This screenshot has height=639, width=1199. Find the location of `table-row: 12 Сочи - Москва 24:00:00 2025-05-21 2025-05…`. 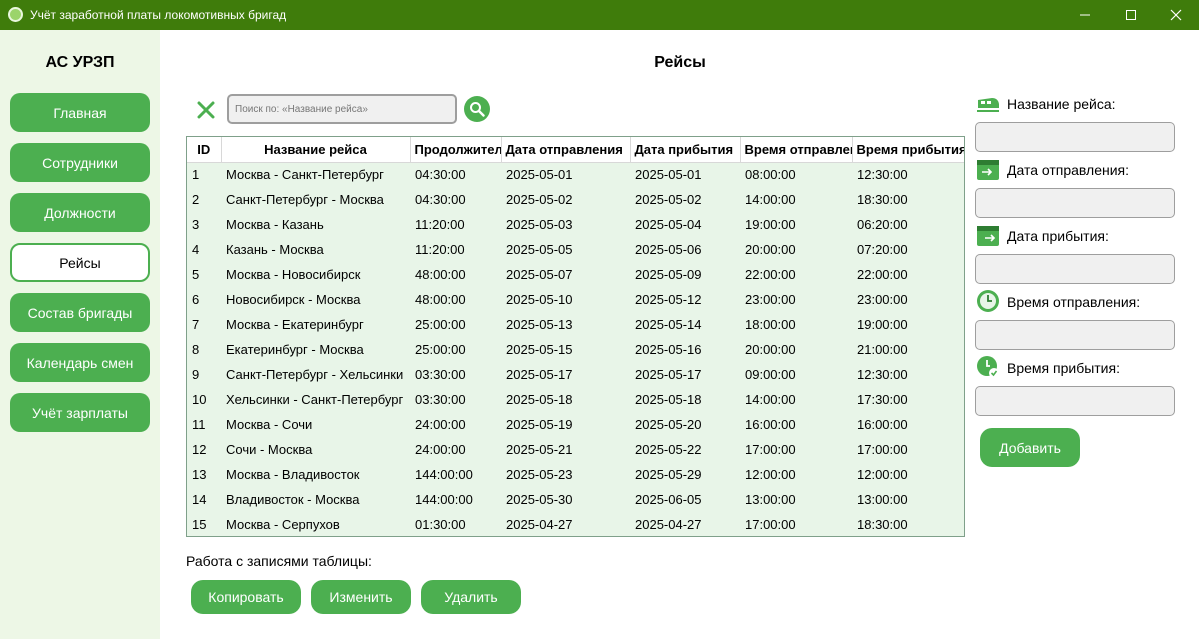

table-row: 12 Сочи - Москва 24:00:00 2025-05-21 2025-05… is located at coordinates (575, 449).